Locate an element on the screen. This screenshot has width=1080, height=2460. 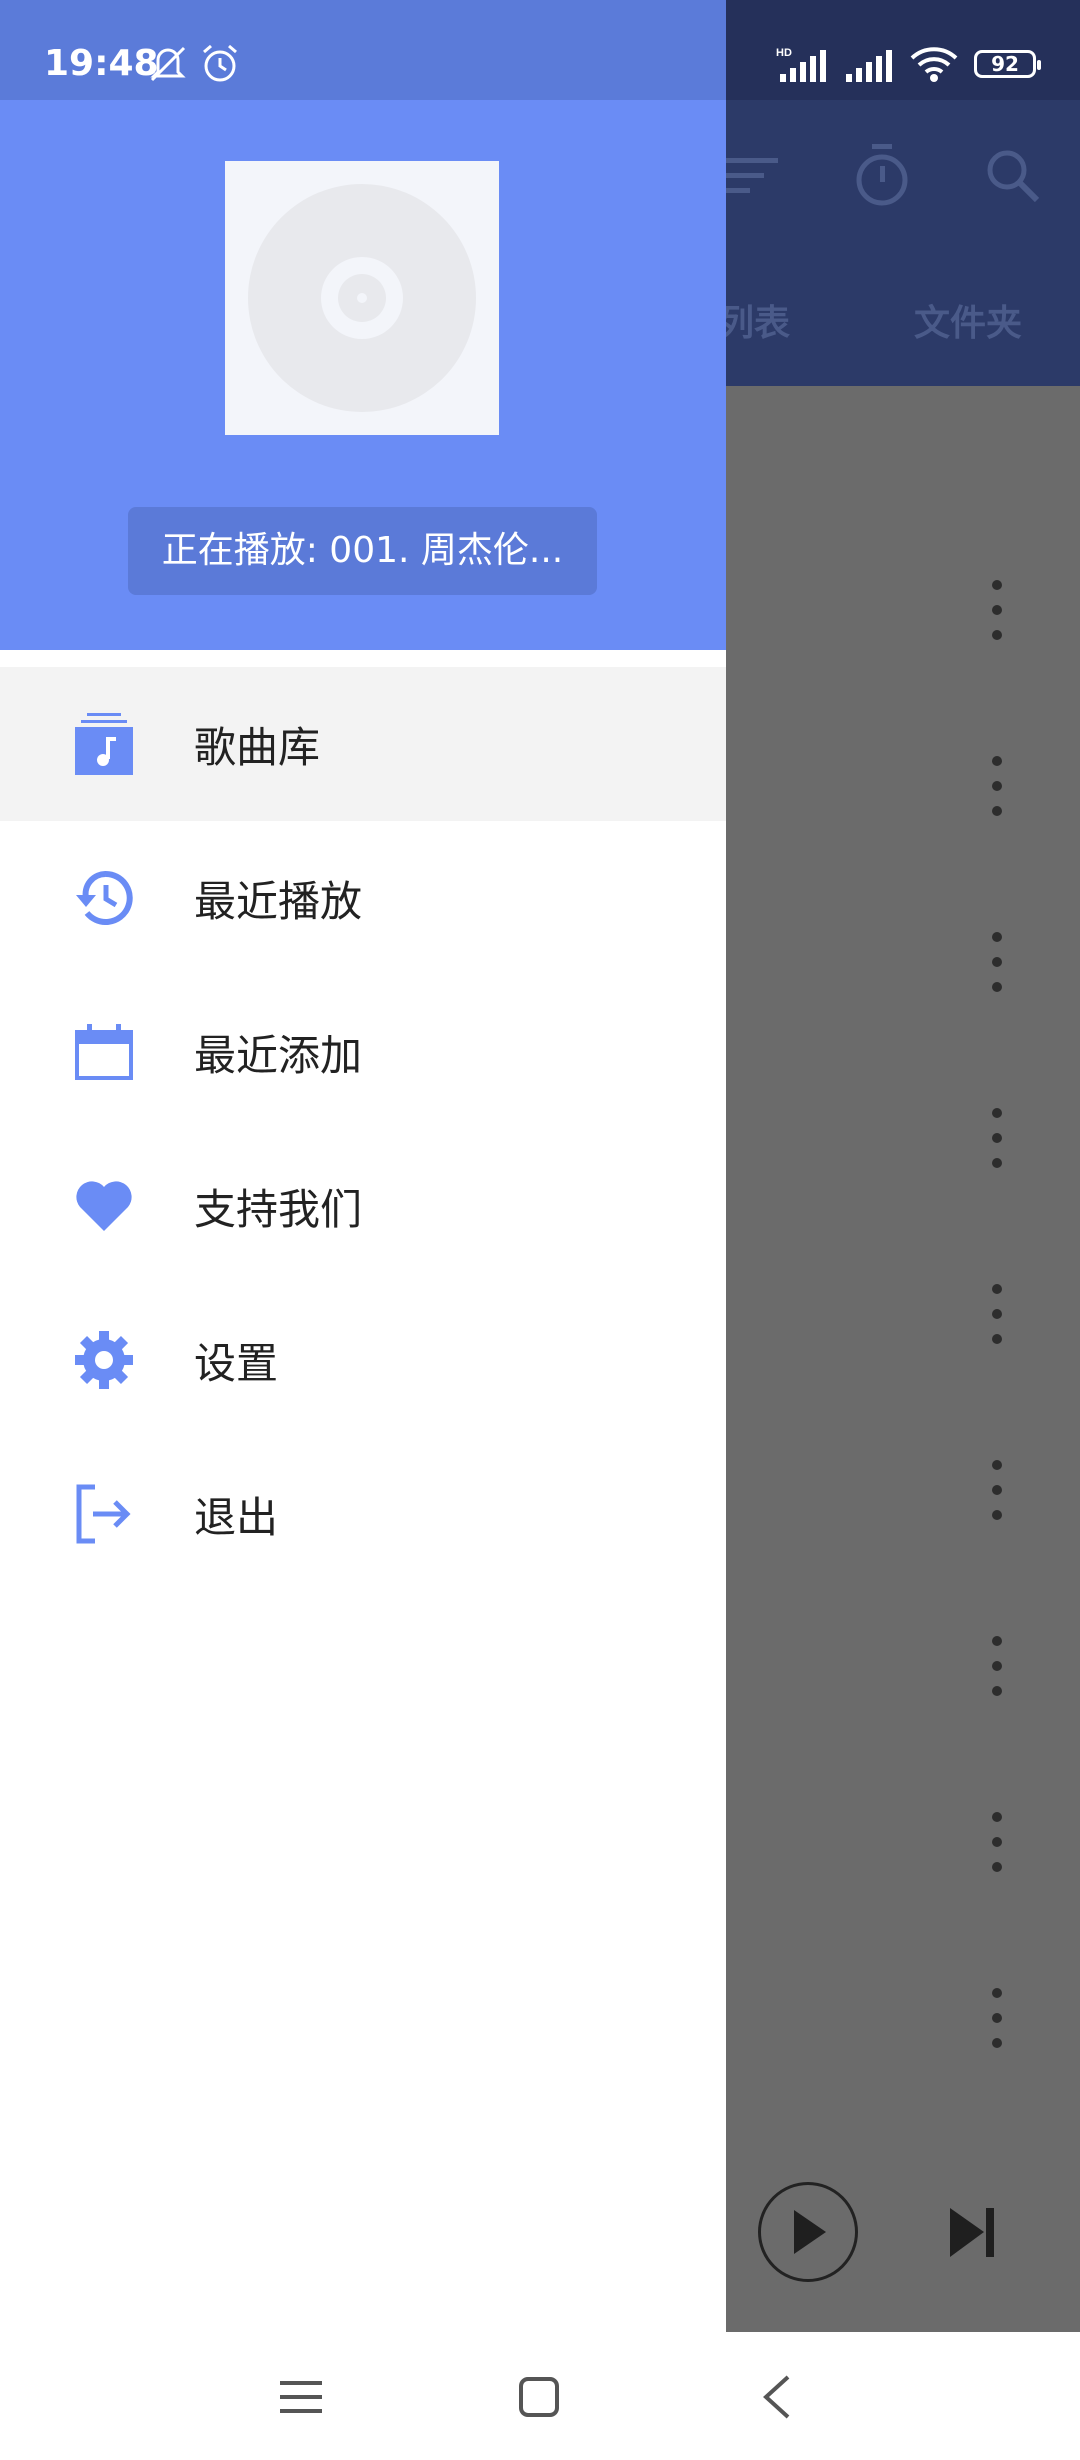
home-square-icon is located at coordinates (539, 2397).